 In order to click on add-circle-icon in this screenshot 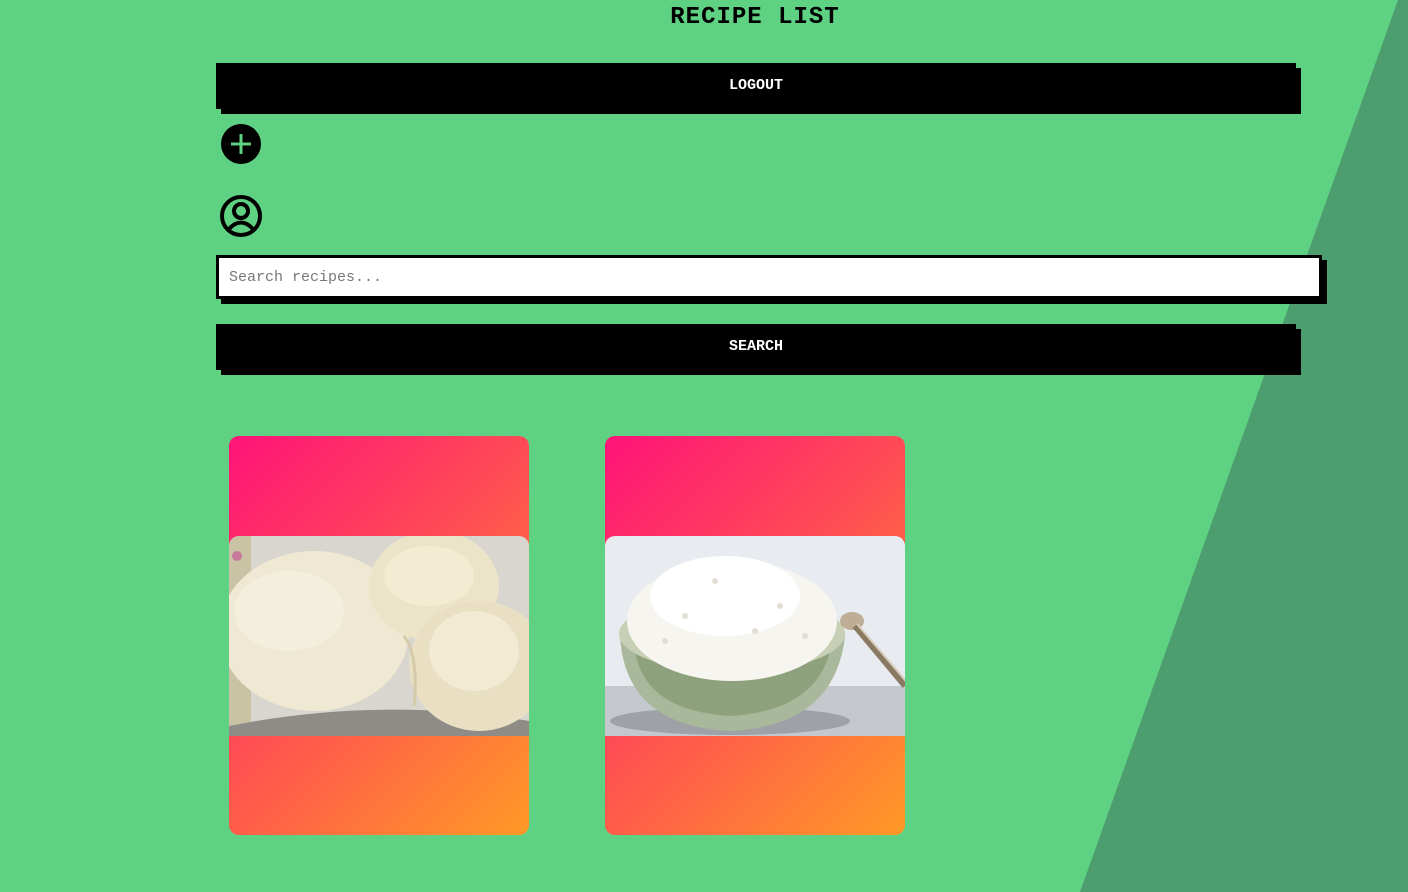, I will do `click(241, 144)`.